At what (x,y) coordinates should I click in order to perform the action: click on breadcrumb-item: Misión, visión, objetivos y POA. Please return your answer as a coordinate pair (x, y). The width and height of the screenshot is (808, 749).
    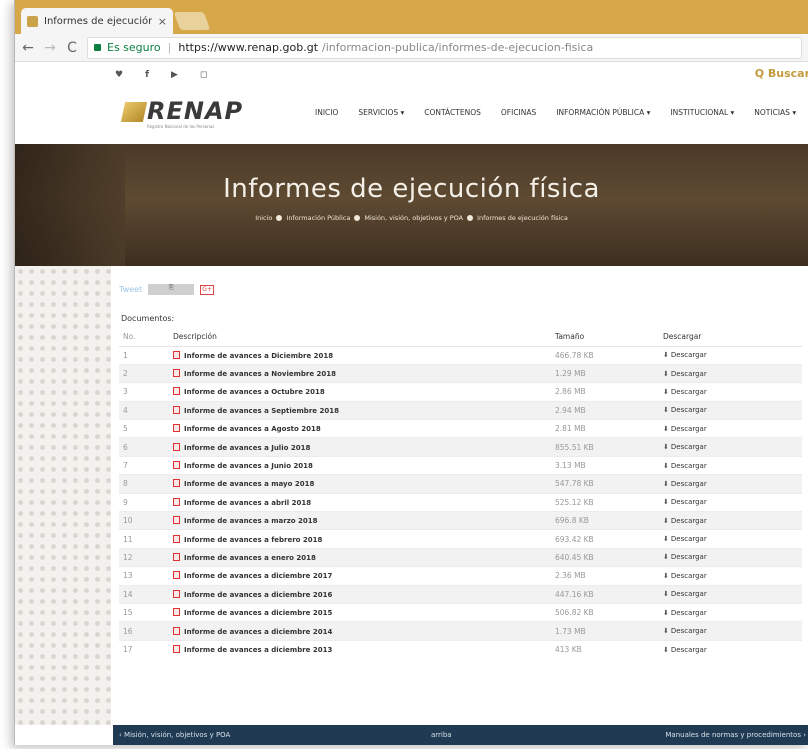
    Looking at the image, I should click on (413, 218).